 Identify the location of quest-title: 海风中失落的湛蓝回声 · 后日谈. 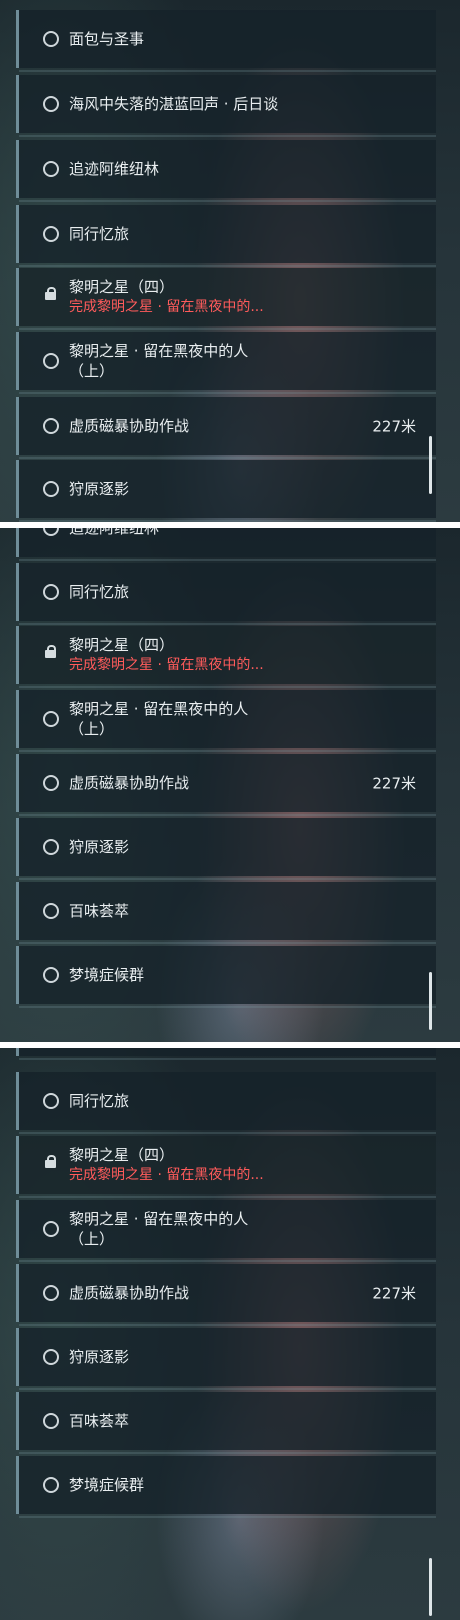
(174, 104).